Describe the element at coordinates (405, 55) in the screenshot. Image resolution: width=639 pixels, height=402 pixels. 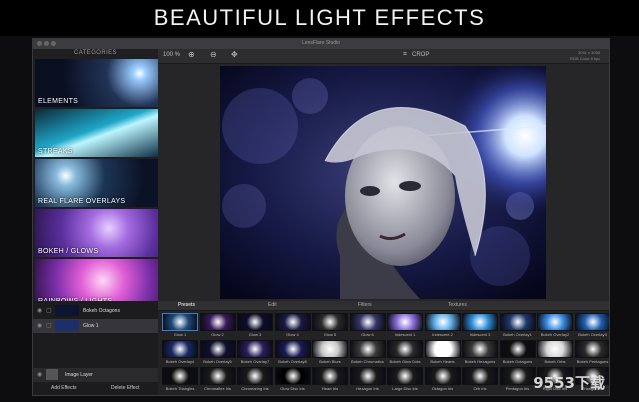
I see `crop-icon: ⌗` at that location.